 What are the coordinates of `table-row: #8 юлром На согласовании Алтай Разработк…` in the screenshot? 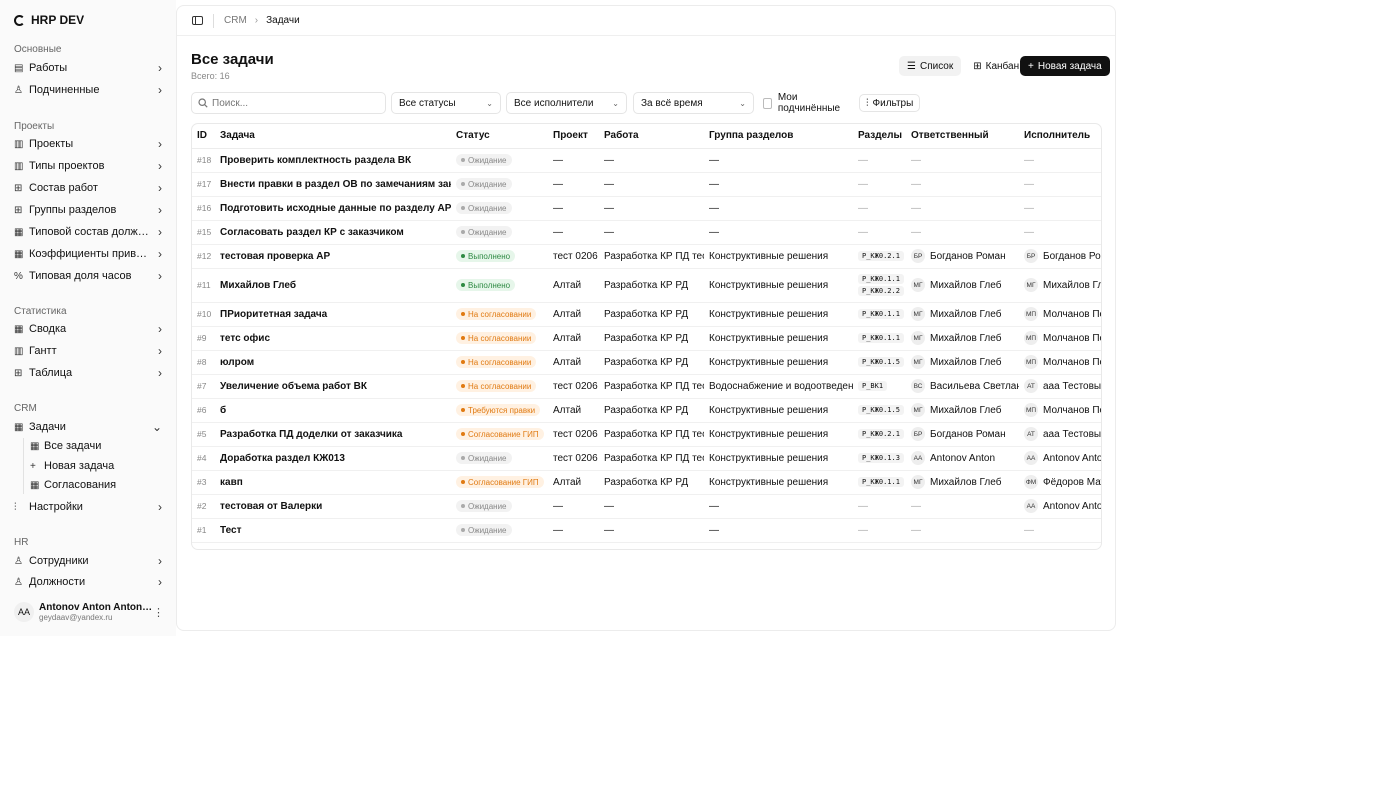 It's located at (646, 362).